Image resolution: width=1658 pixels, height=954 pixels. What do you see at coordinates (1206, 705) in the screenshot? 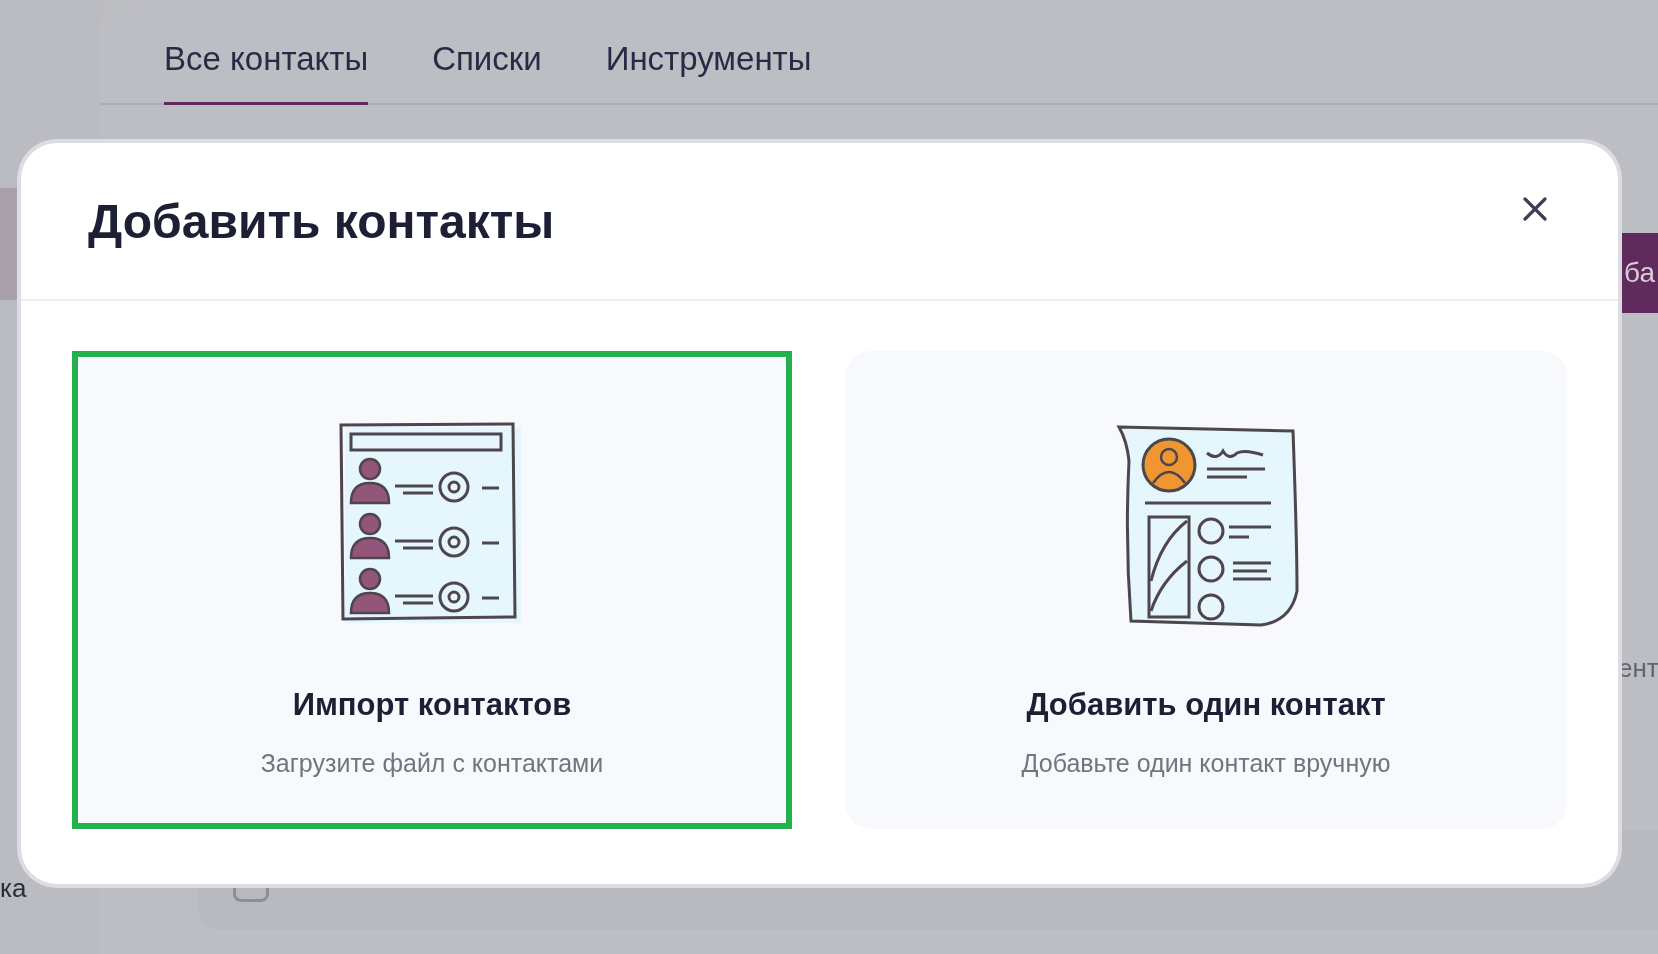
I see `option-title: Добавить один контакт` at bounding box center [1206, 705].